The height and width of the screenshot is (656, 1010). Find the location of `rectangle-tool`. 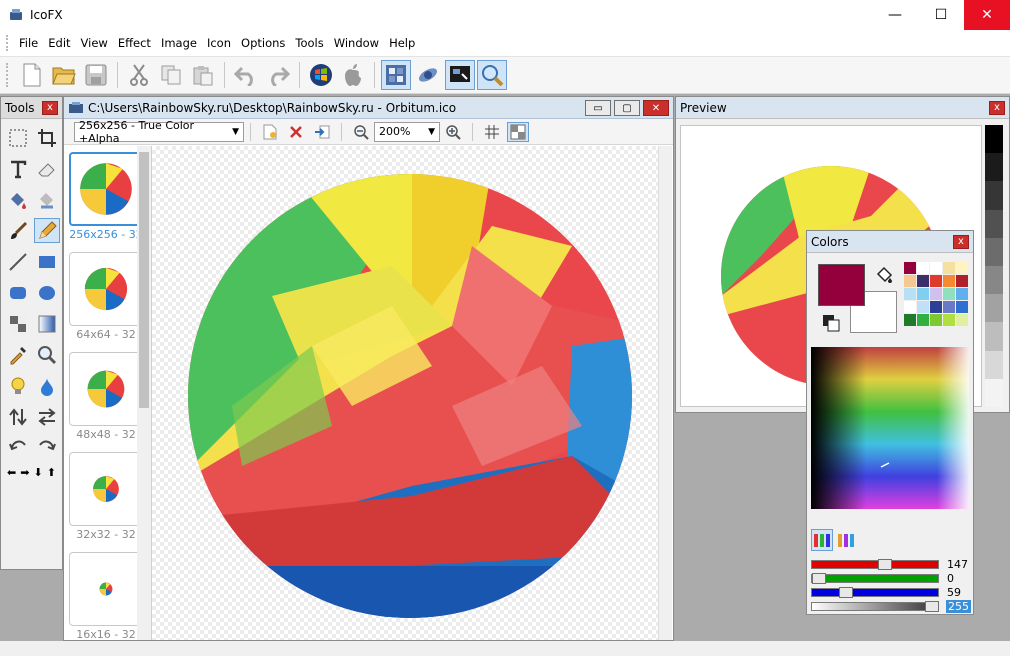

rectangle-tool is located at coordinates (47, 261).